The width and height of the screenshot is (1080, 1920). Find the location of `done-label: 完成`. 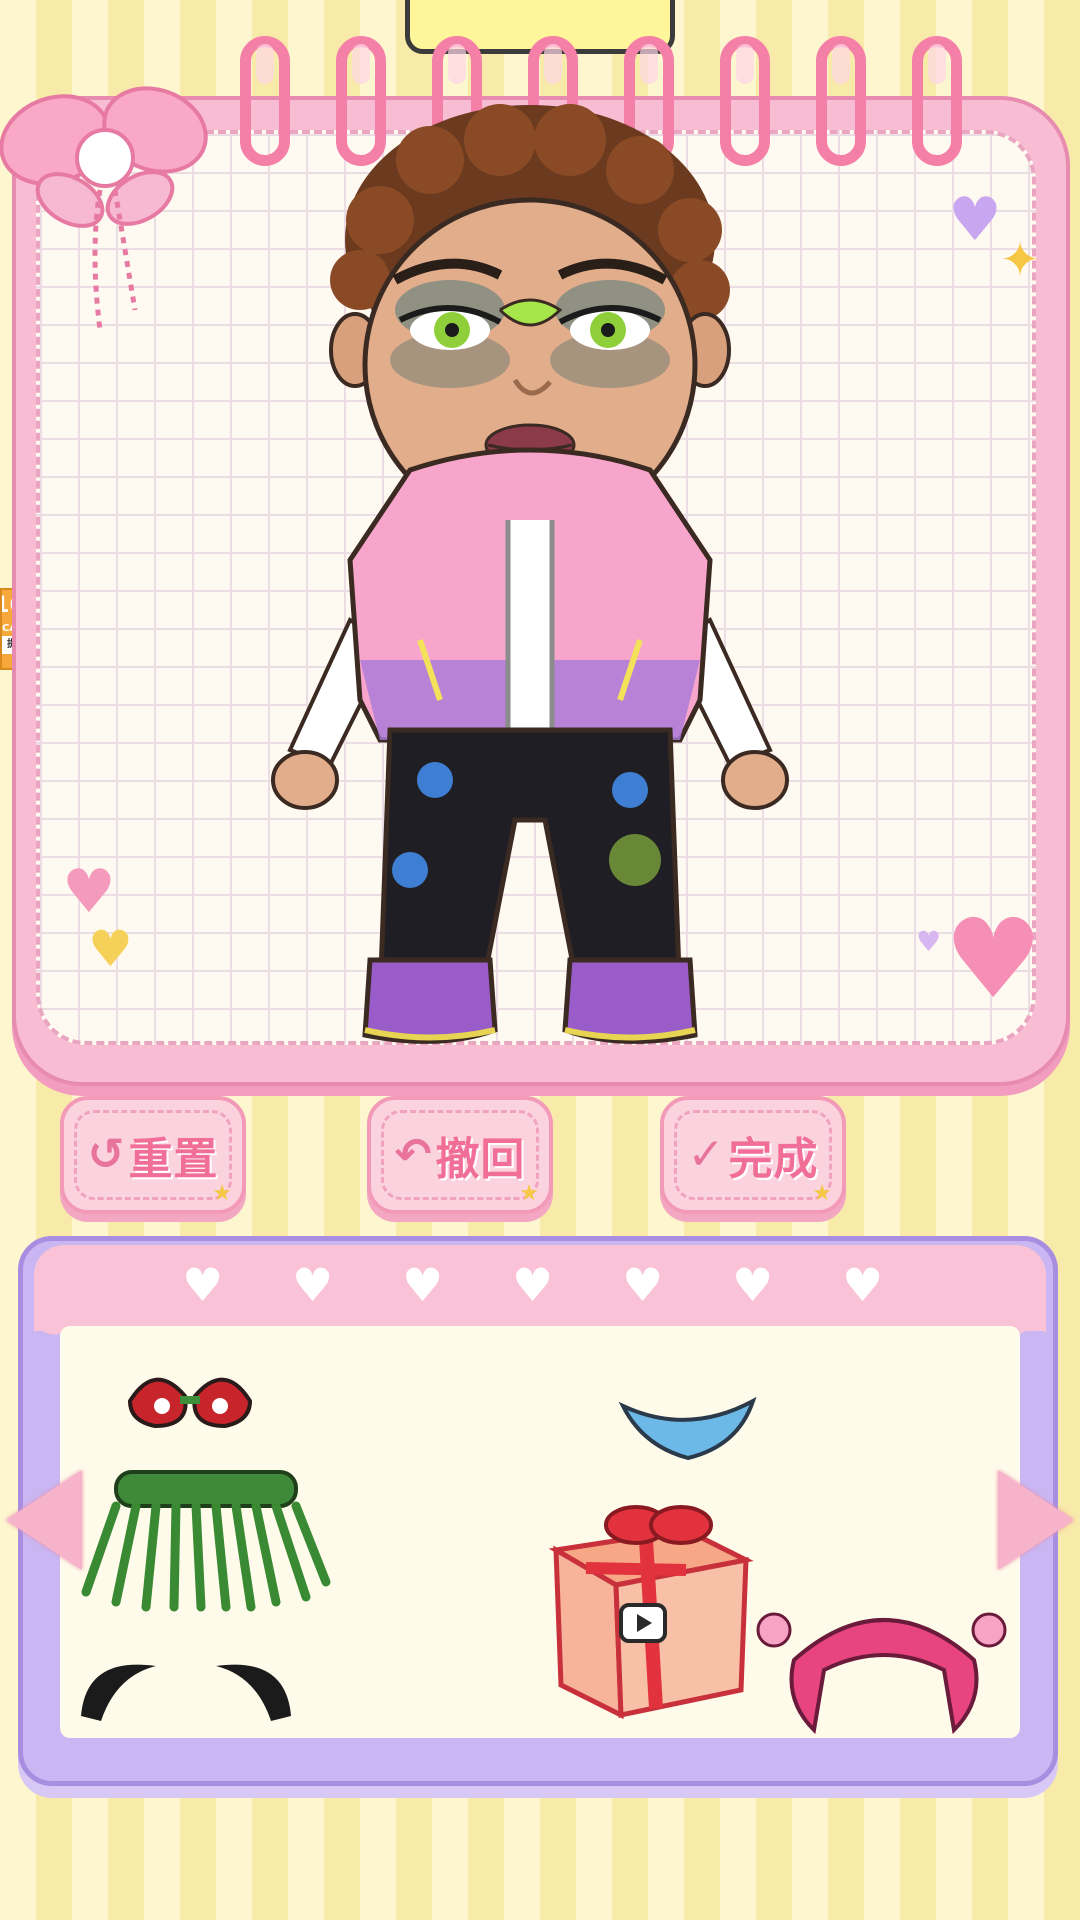

done-label: 完成 is located at coordinates (773, 1159).